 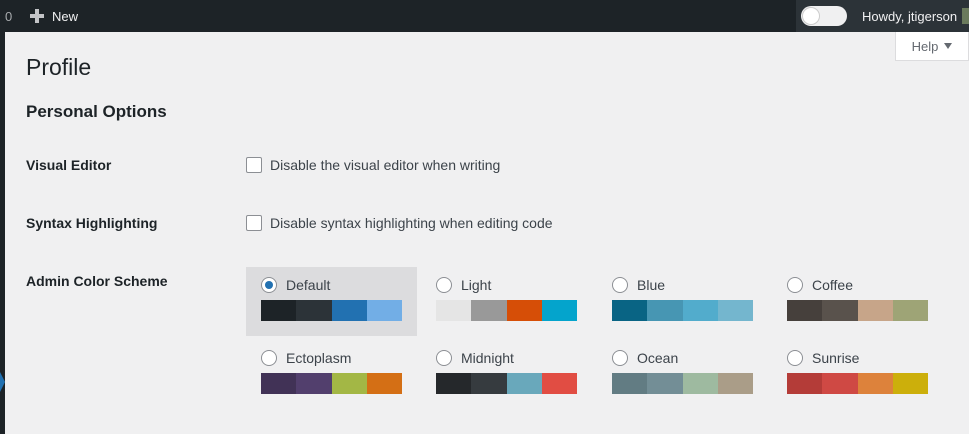 I want to click on page-title: Profile, so click(x=59, y=67).